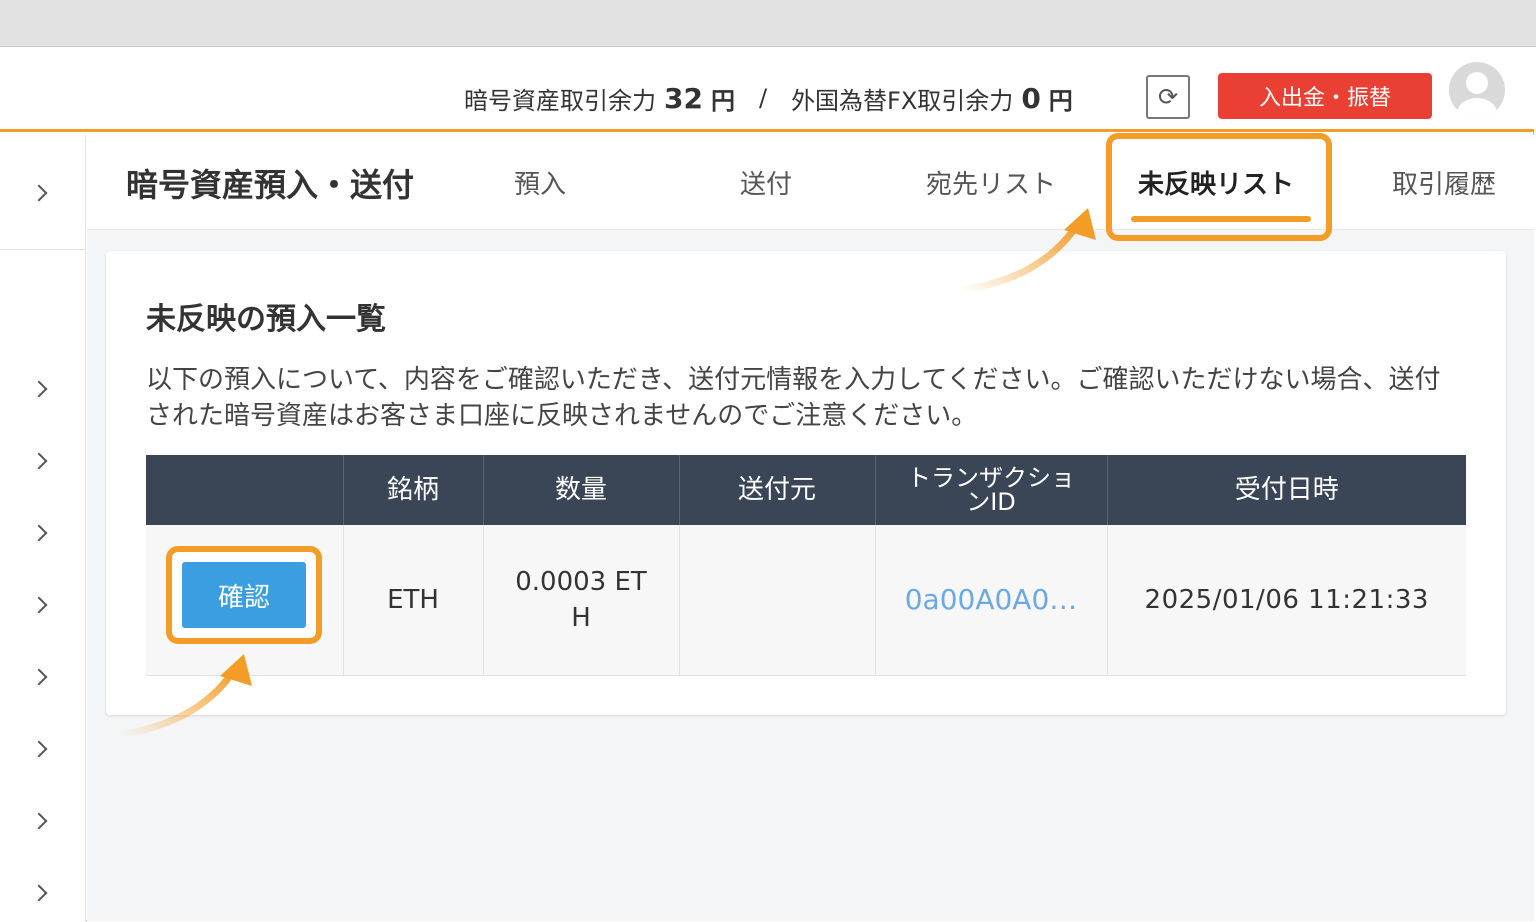 This screenshot has height=922, width=1536. What do you see at coordinates (560, 100) in the screenshot?
I see `crypto-margin-label: 暗号資産取引余力` at bounding box center [560, 100].